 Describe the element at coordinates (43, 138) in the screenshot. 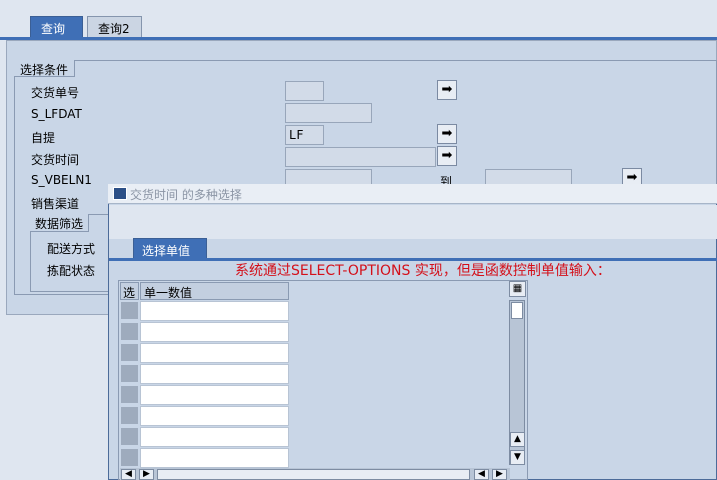

I see `field-label-self-pickup: 自提` at that location.